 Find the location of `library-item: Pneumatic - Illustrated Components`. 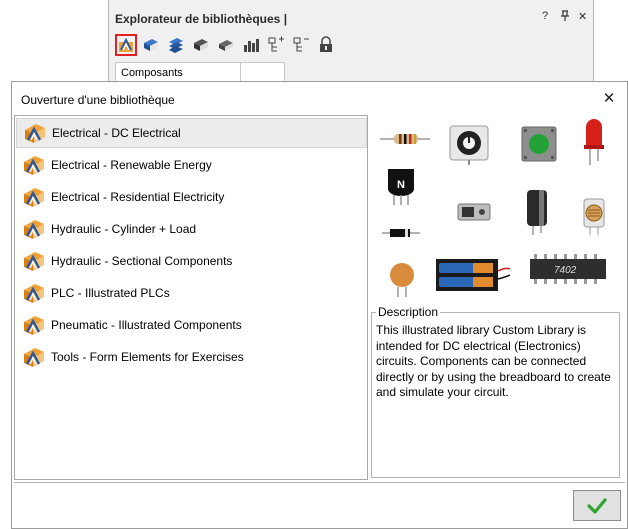

library-item: Pneumatic - Illustrated Components is located at coordinates (191, 325).